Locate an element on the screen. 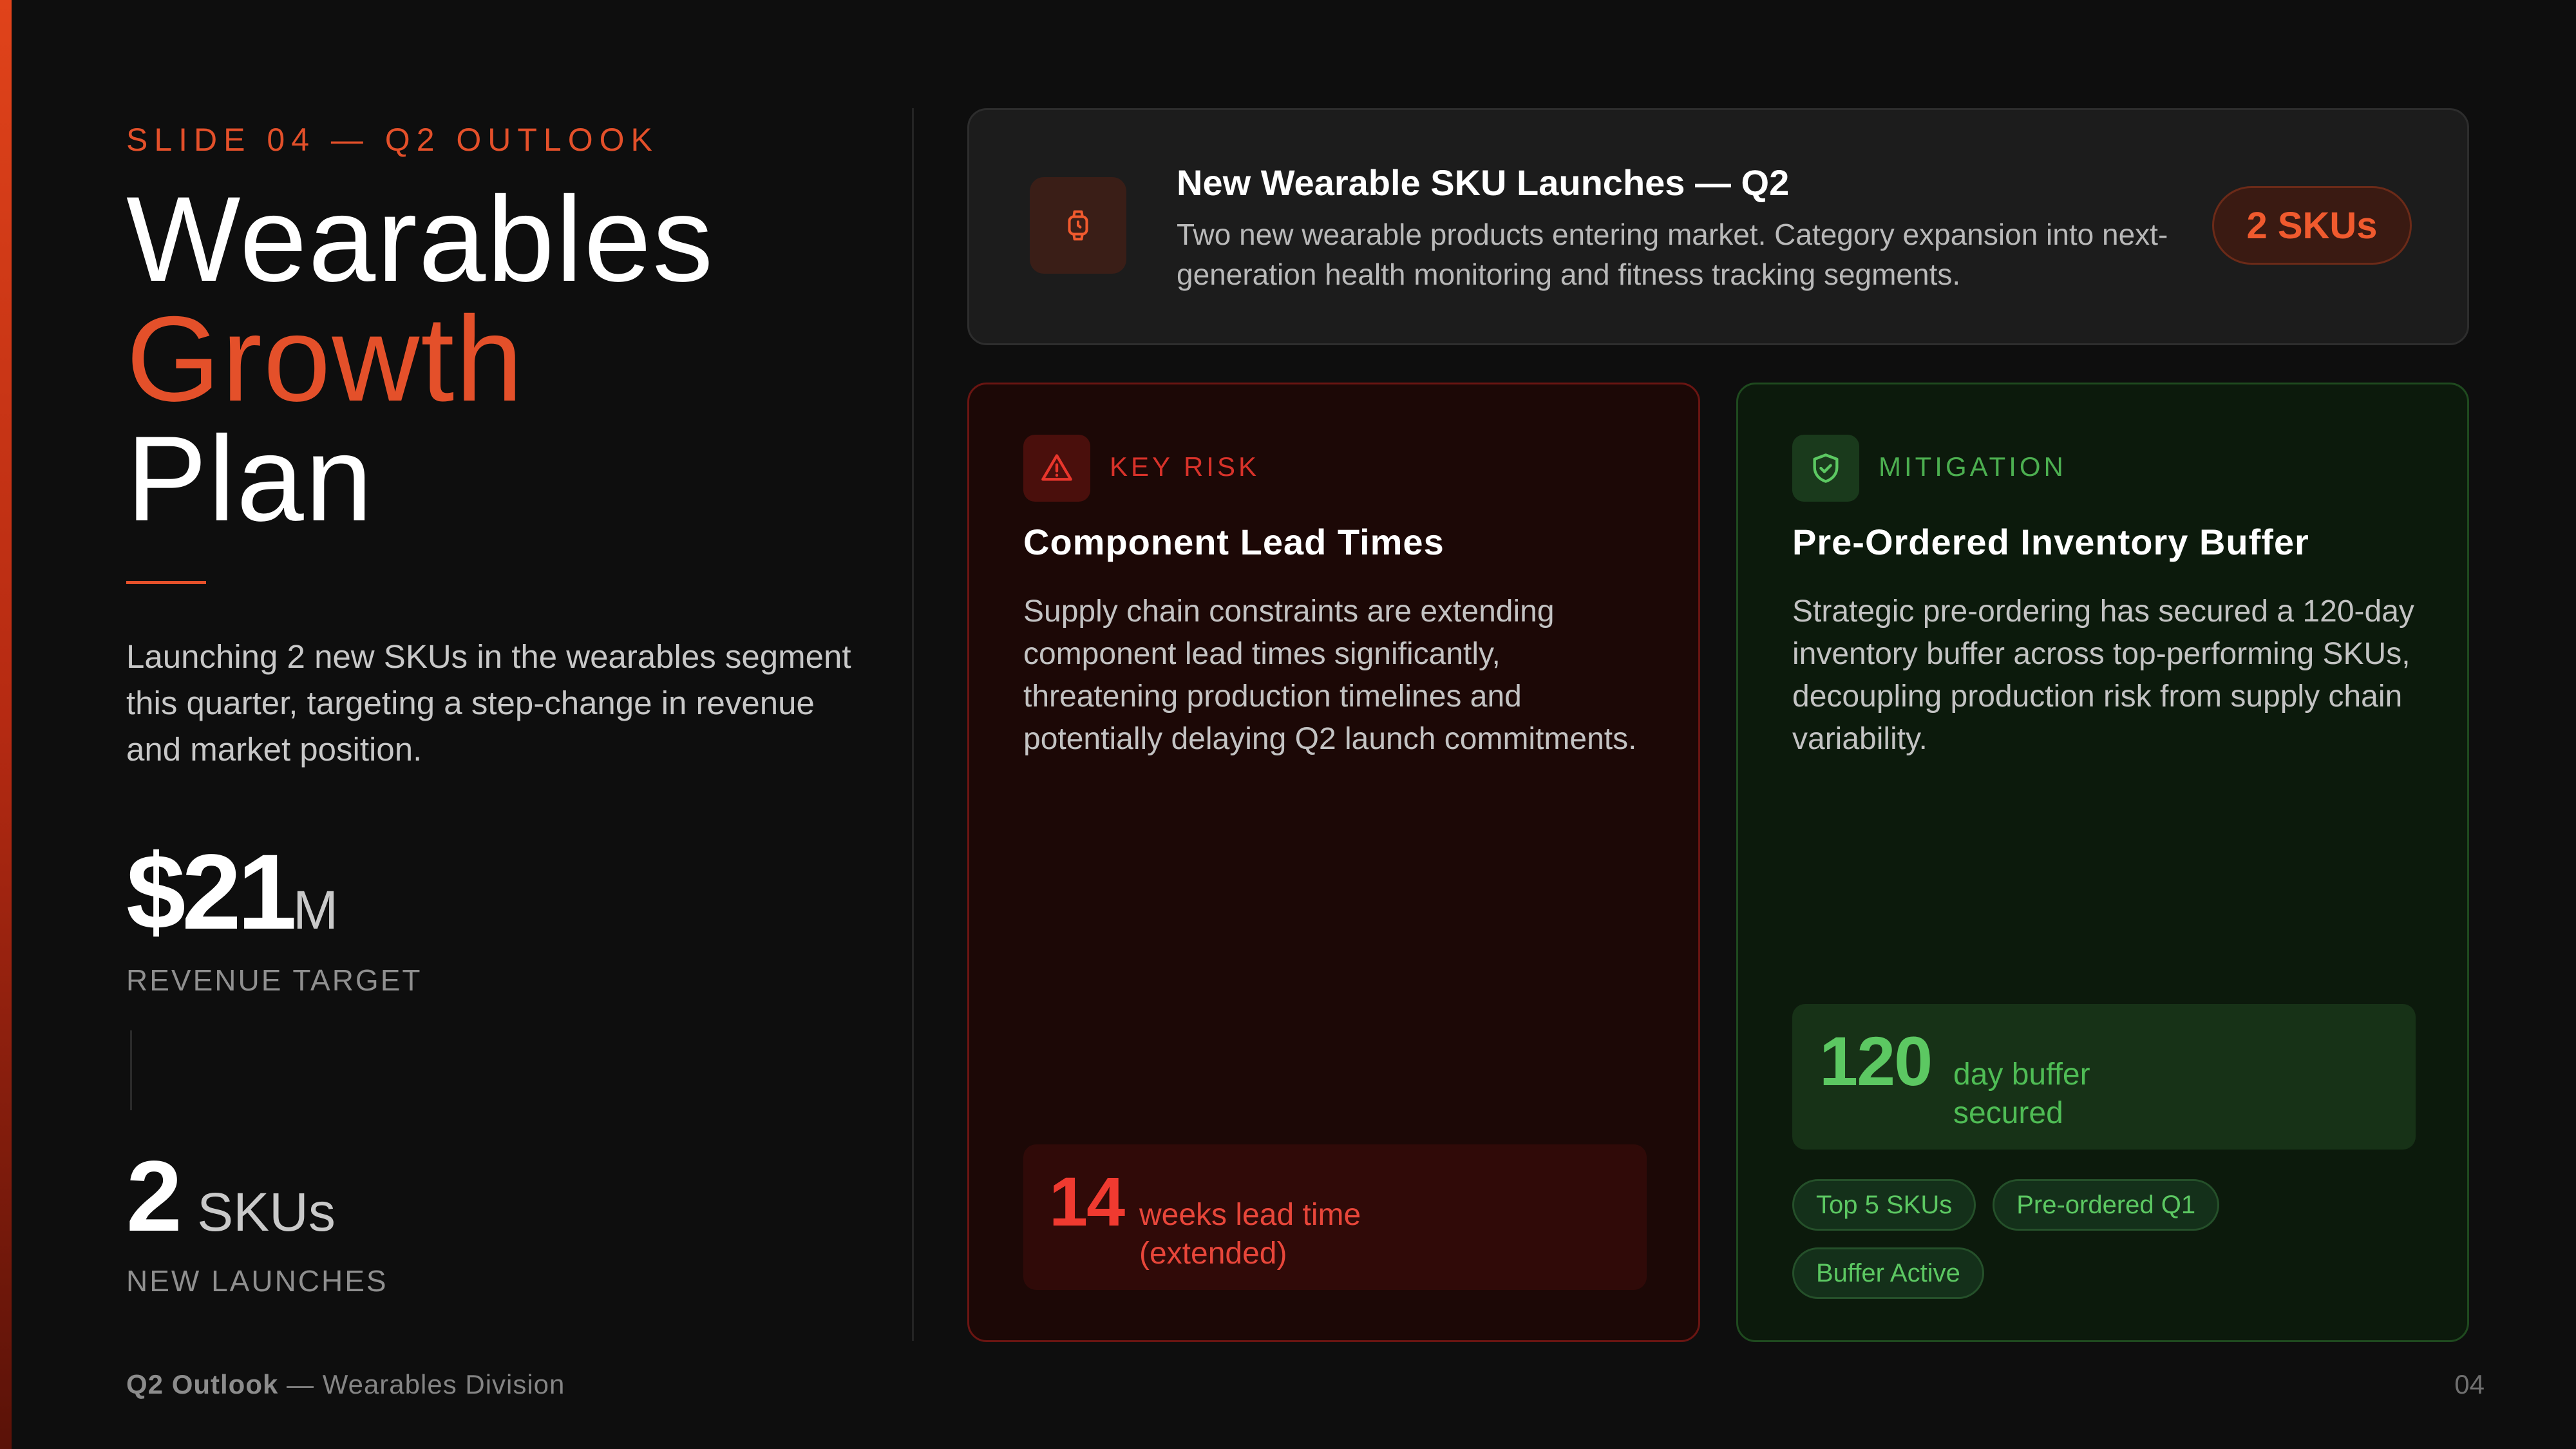 The image size is (2576, 1449). stat-launches-value: 2 SKUs is located at coordinates (231, 1197).